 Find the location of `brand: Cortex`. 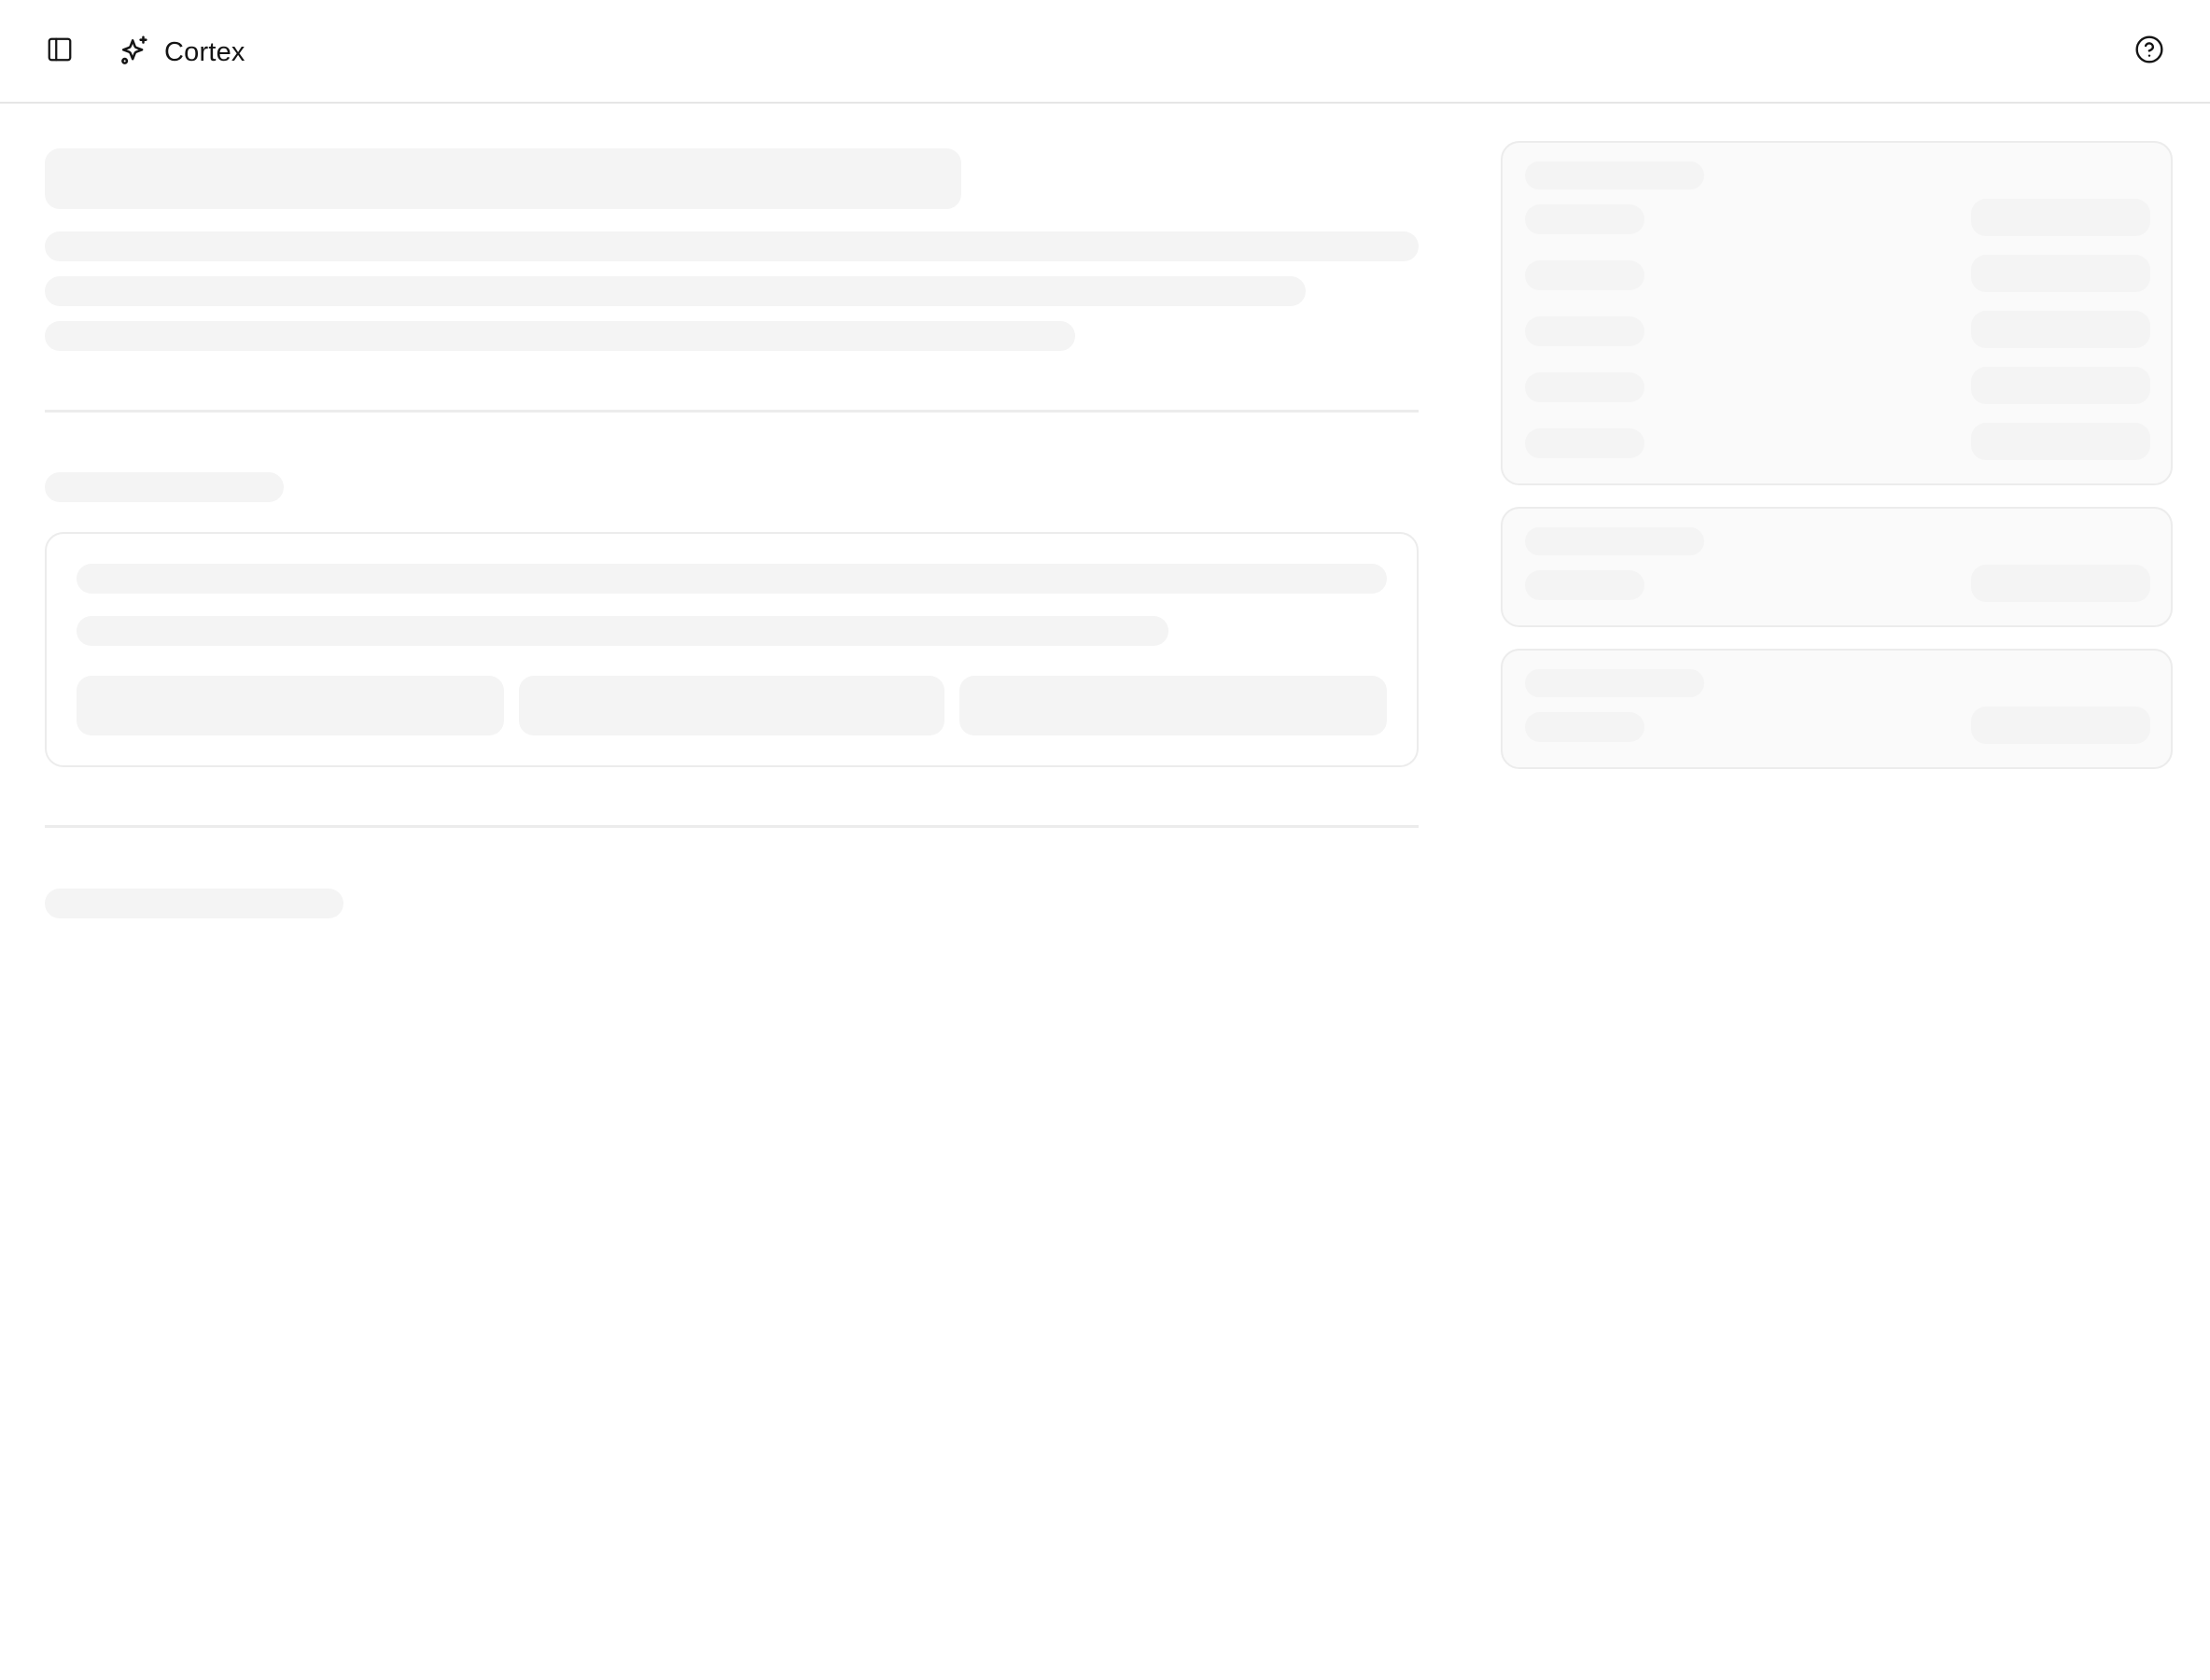

brand: Cortex is located at coordinates (182, 52).